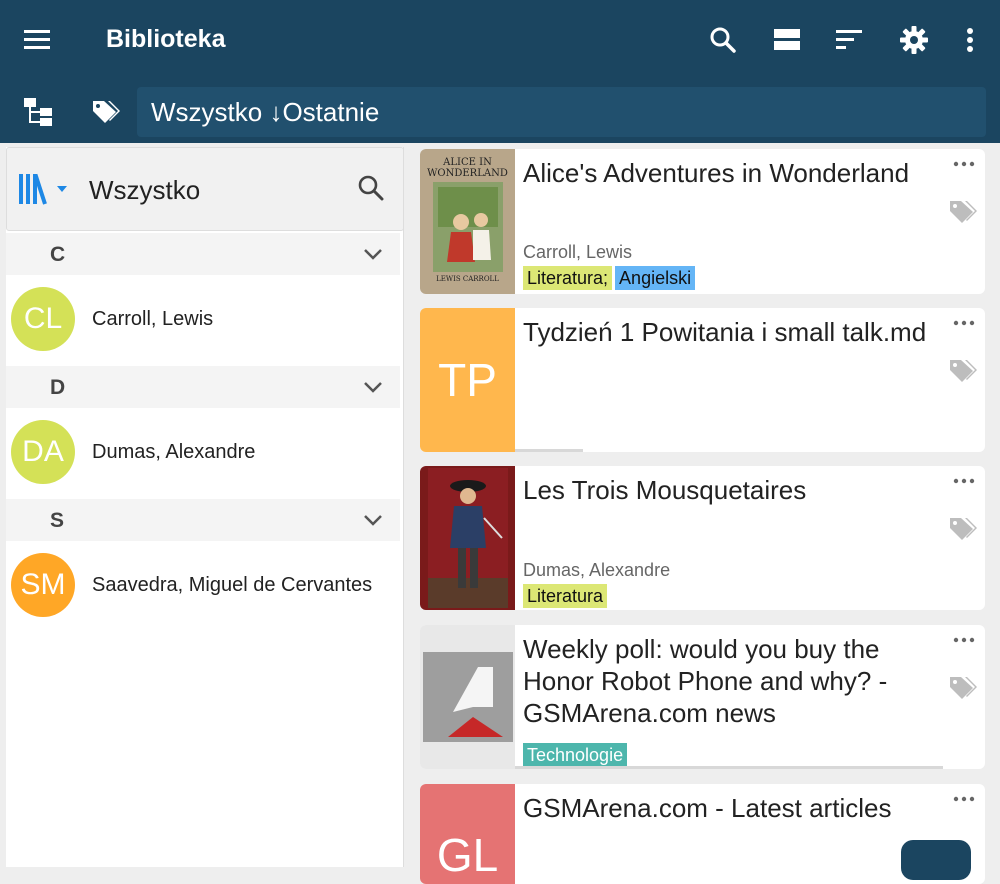 This screenshot has width=1000, height=884. I want to click on author-name: Saavedra, Miguel de Cervantes, so click(232, 585).